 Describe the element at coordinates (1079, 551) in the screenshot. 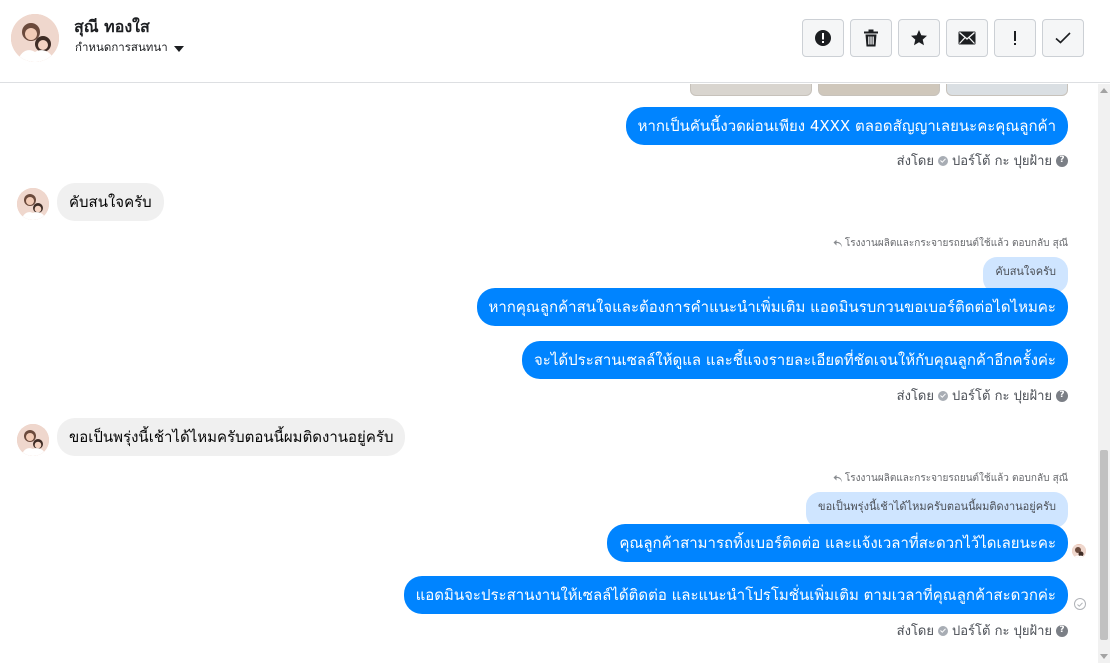

I see `seen-avatar` at that location.